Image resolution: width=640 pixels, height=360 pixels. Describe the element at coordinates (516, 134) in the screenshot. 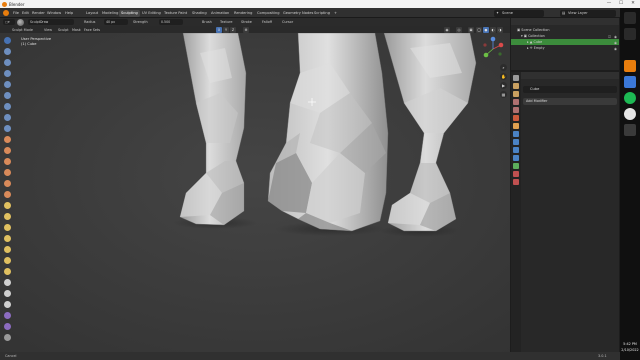

I see `modifier-tab-icon` at that location.